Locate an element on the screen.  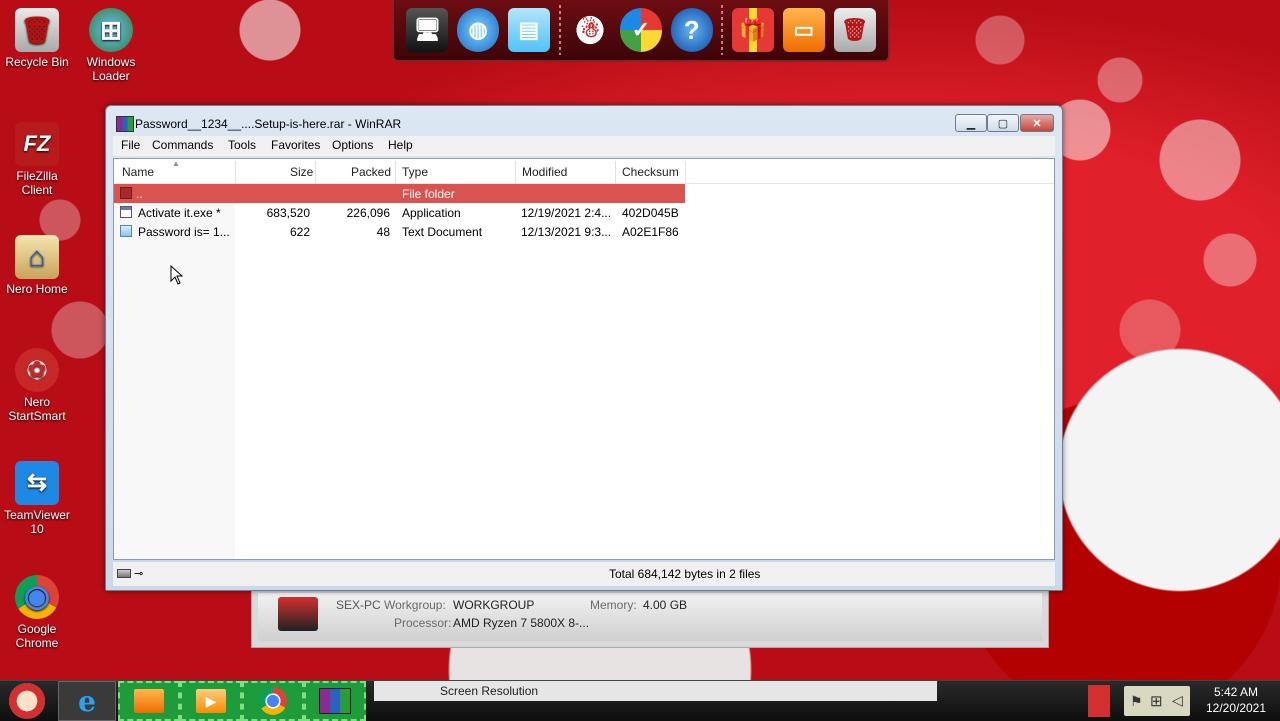
windows-loader-icon: ⊞ is located at coordinates (111, 30).